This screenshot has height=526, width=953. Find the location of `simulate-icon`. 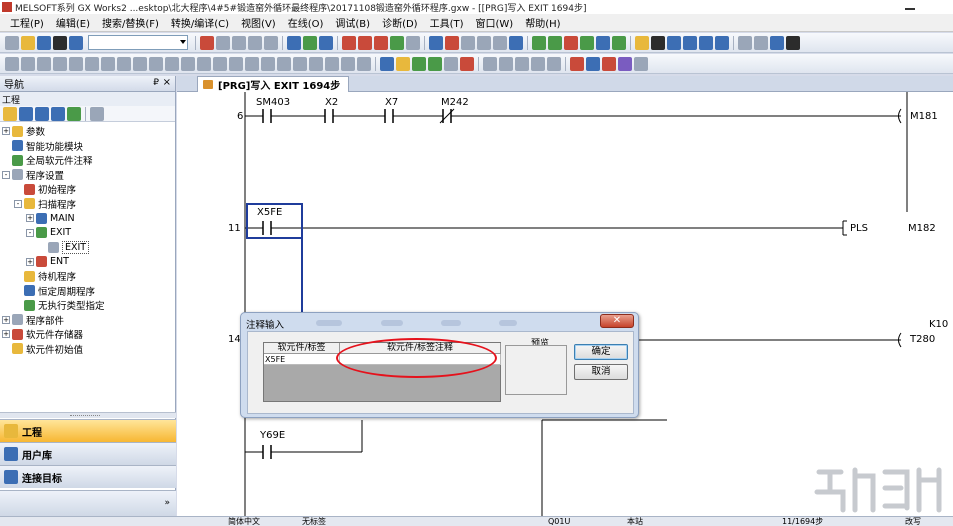

simulate-icon is located at coordinates (603, 42).